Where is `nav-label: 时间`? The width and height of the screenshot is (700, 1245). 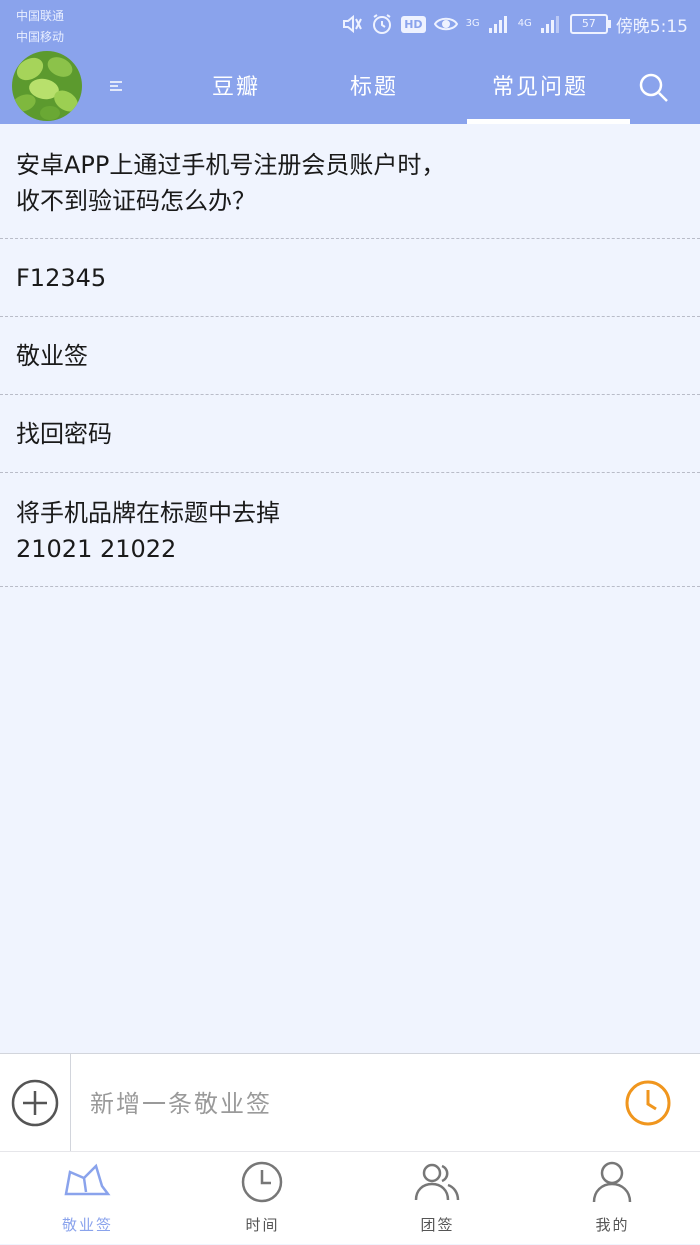
nav-label: 时间 is located at coordinates (262, 1225).